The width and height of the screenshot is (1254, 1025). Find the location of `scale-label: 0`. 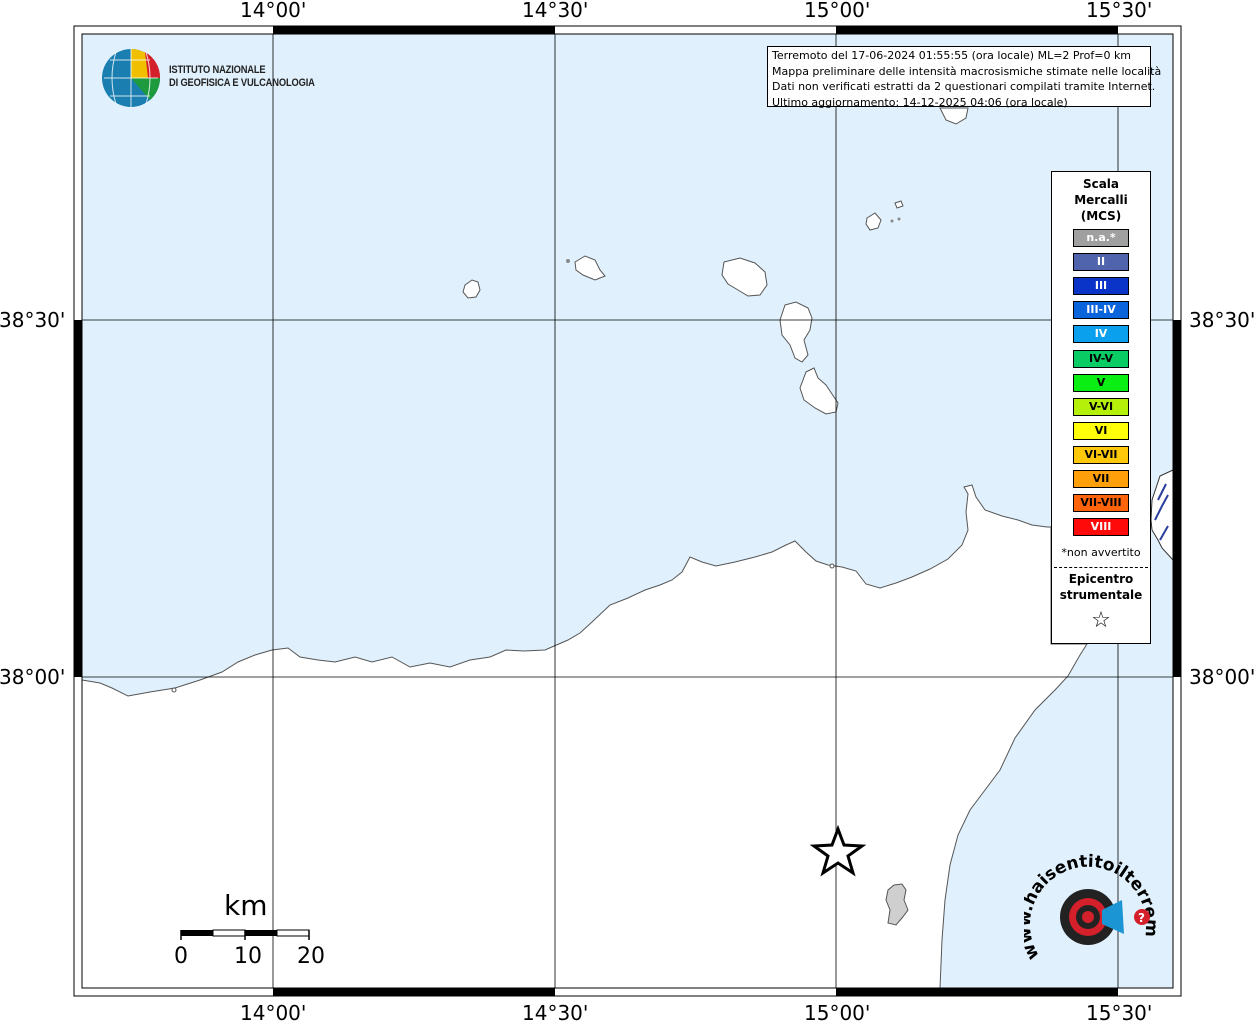

scale-label: 0 is located at coordinates (181, 956).